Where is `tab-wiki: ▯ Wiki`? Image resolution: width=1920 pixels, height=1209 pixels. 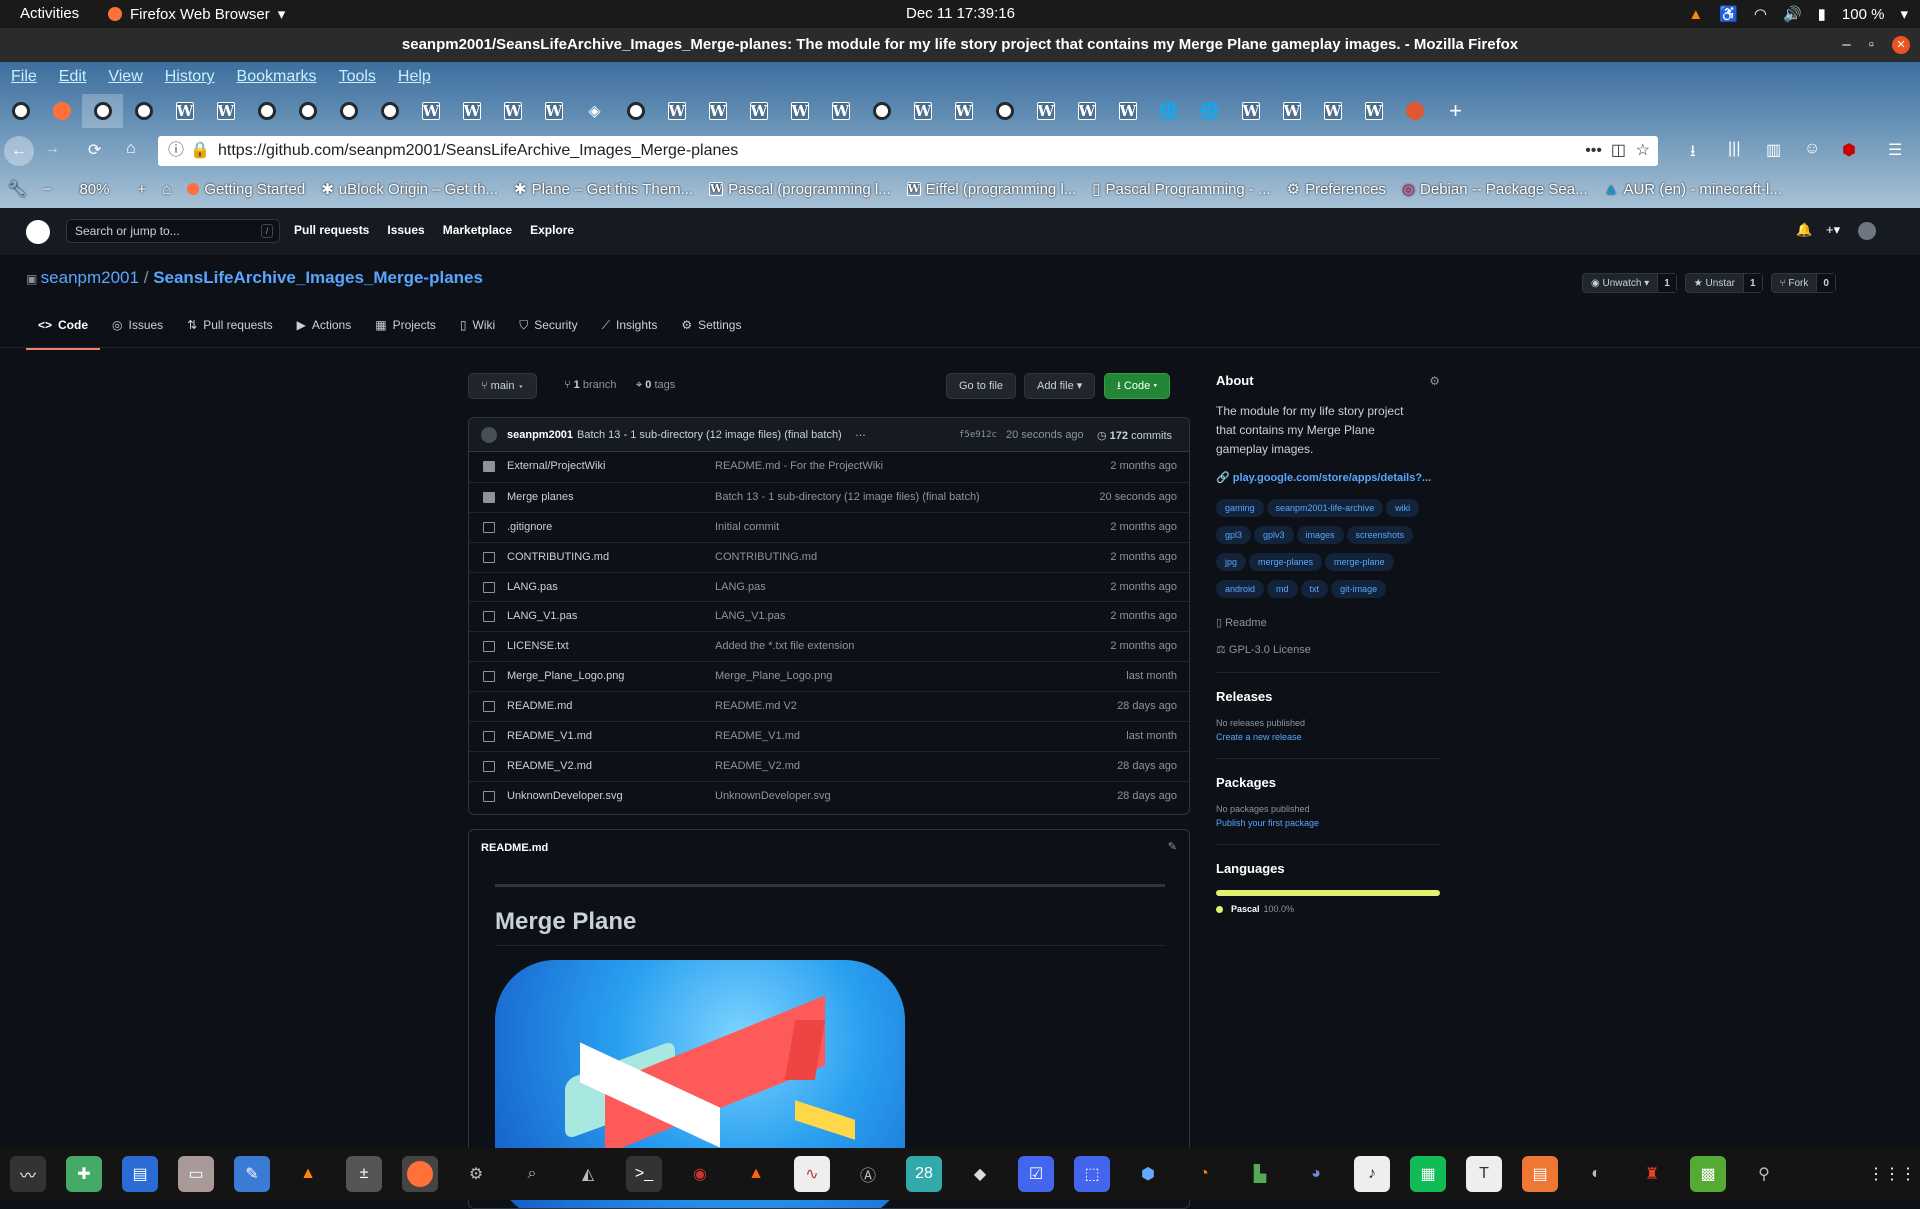
tab-wiki: ▯ Wiki is located at coordinates (477, 334).